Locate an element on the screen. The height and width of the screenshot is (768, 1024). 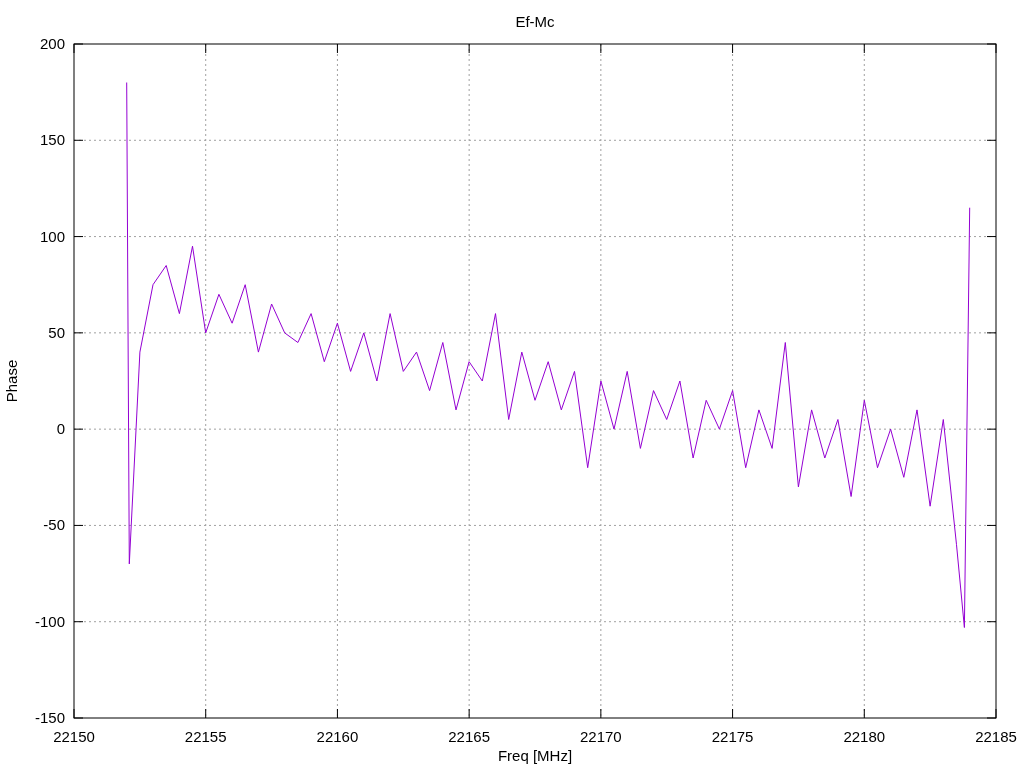
tick-label: 22165 is located at coordinates (469, 736).